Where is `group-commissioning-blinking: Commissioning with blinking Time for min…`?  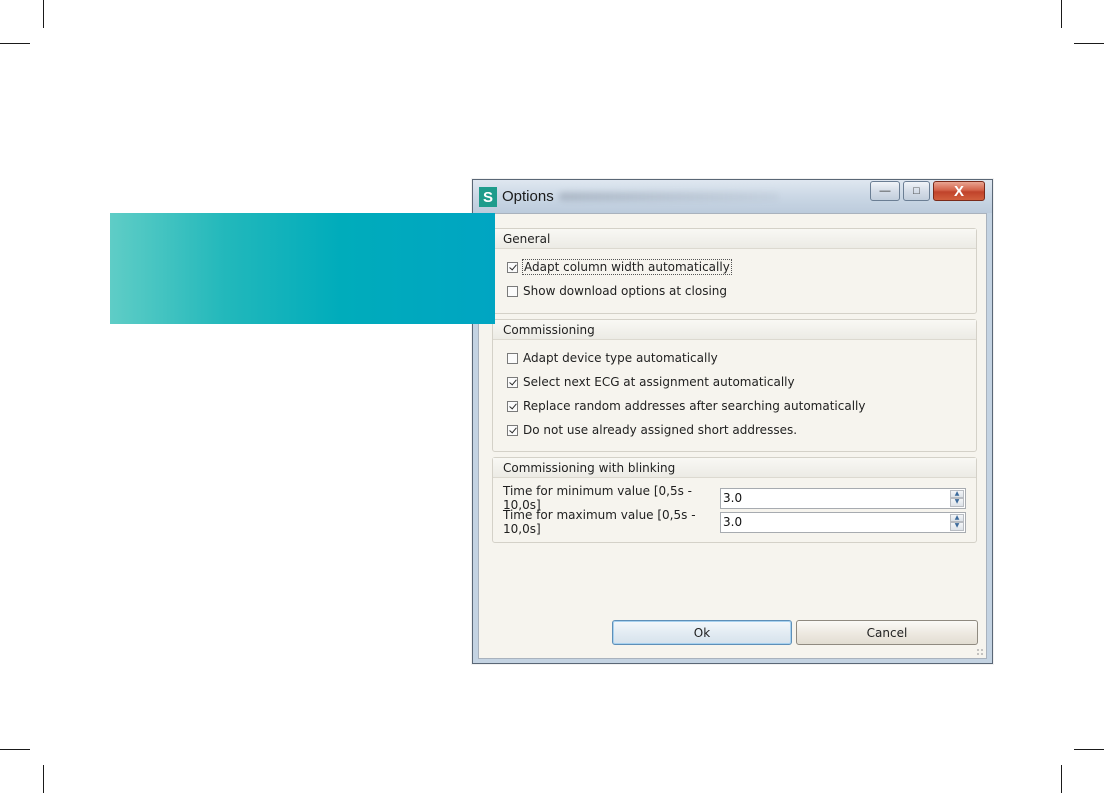 group-commissioning-blinking: Commissioning with blinking Time for min… is located at coordinates (734, 500).